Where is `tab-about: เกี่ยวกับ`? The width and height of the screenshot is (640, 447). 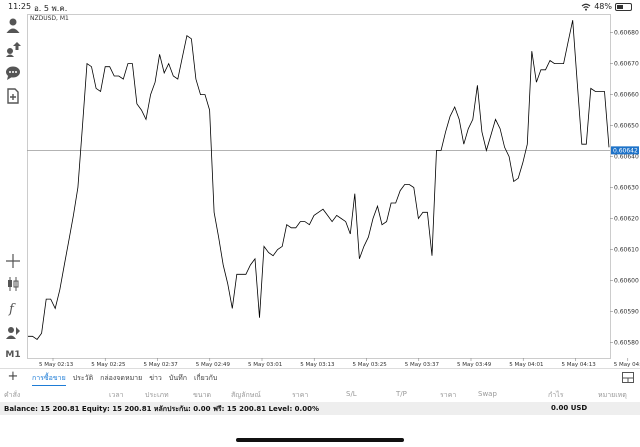 tab-about: เกี่ยวกับ is located at coordinates (205, 379).